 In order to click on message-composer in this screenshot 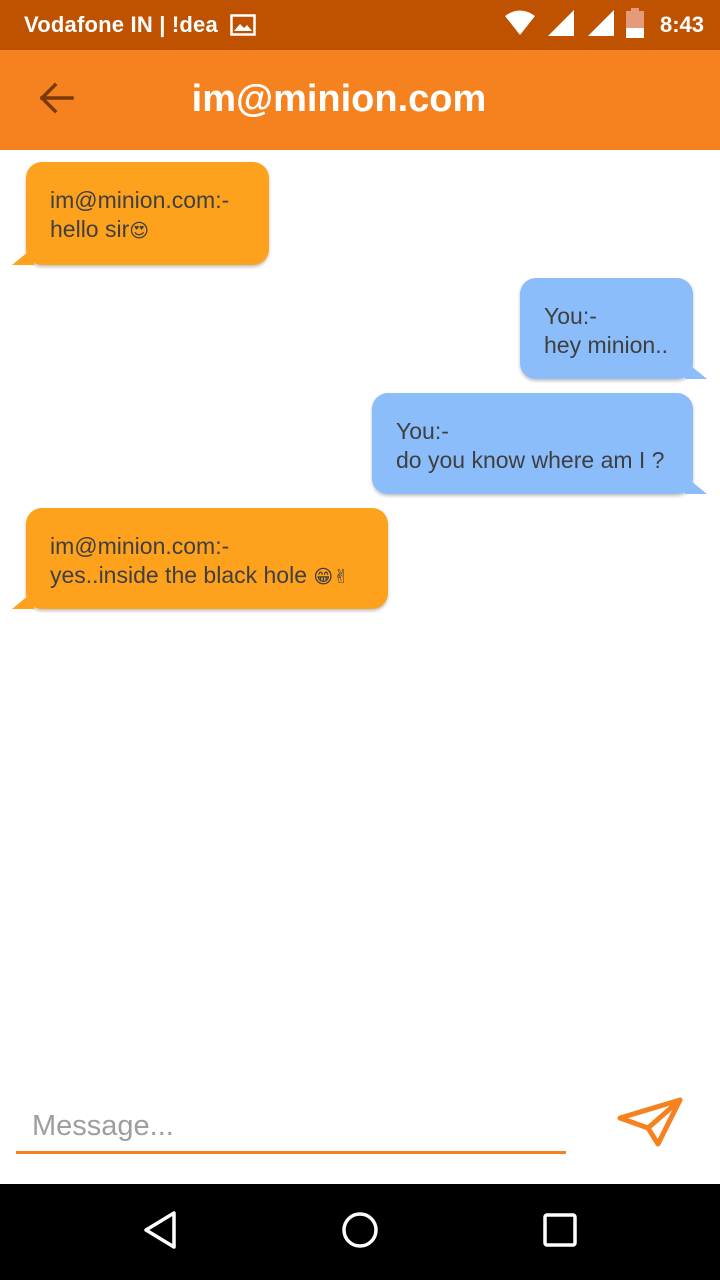, I will do `click(360, 1132)`.